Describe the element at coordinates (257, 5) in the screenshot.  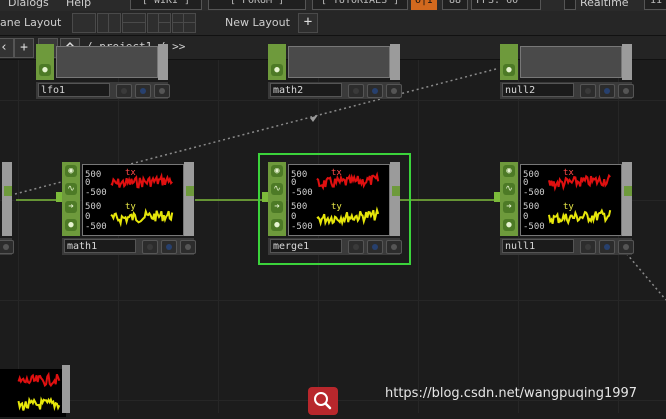
I see `forum-button: [ FORUM ]` at that location.